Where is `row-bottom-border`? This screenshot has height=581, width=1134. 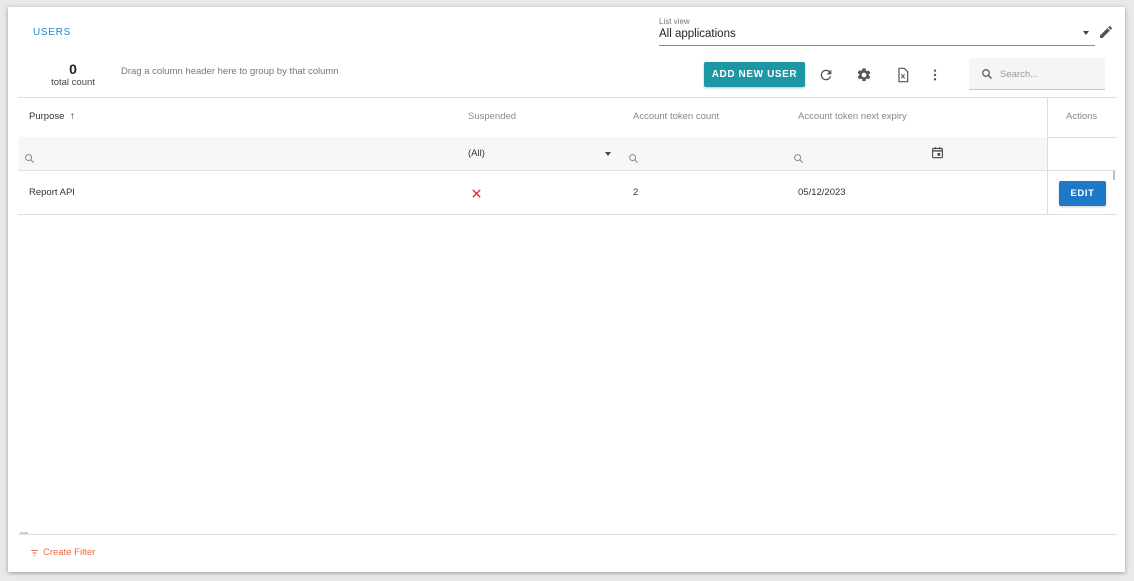 row-bottom-border is located at coordinates (567, 214).